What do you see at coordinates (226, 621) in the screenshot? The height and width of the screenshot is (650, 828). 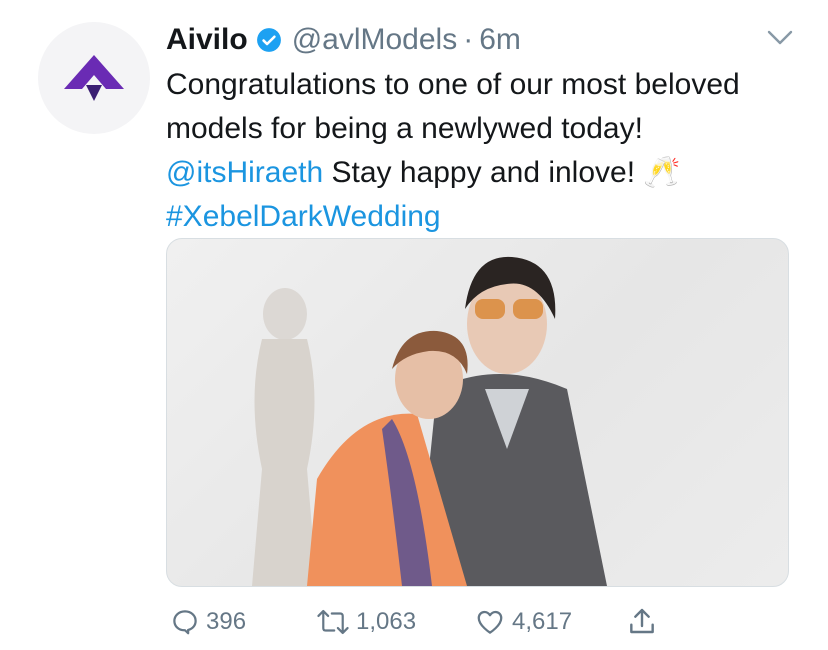 I see `reply-count: 396` at bounding box center [226, 621].